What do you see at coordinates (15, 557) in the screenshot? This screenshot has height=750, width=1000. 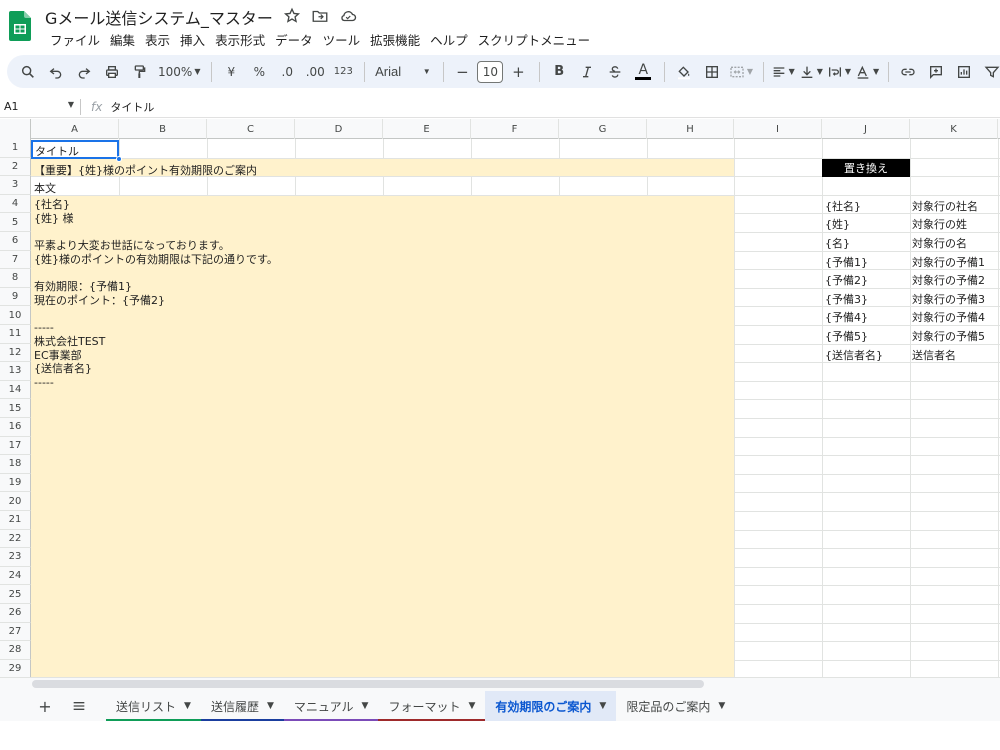 I see `row-header-23: 23` at bounding box center [15, 557].